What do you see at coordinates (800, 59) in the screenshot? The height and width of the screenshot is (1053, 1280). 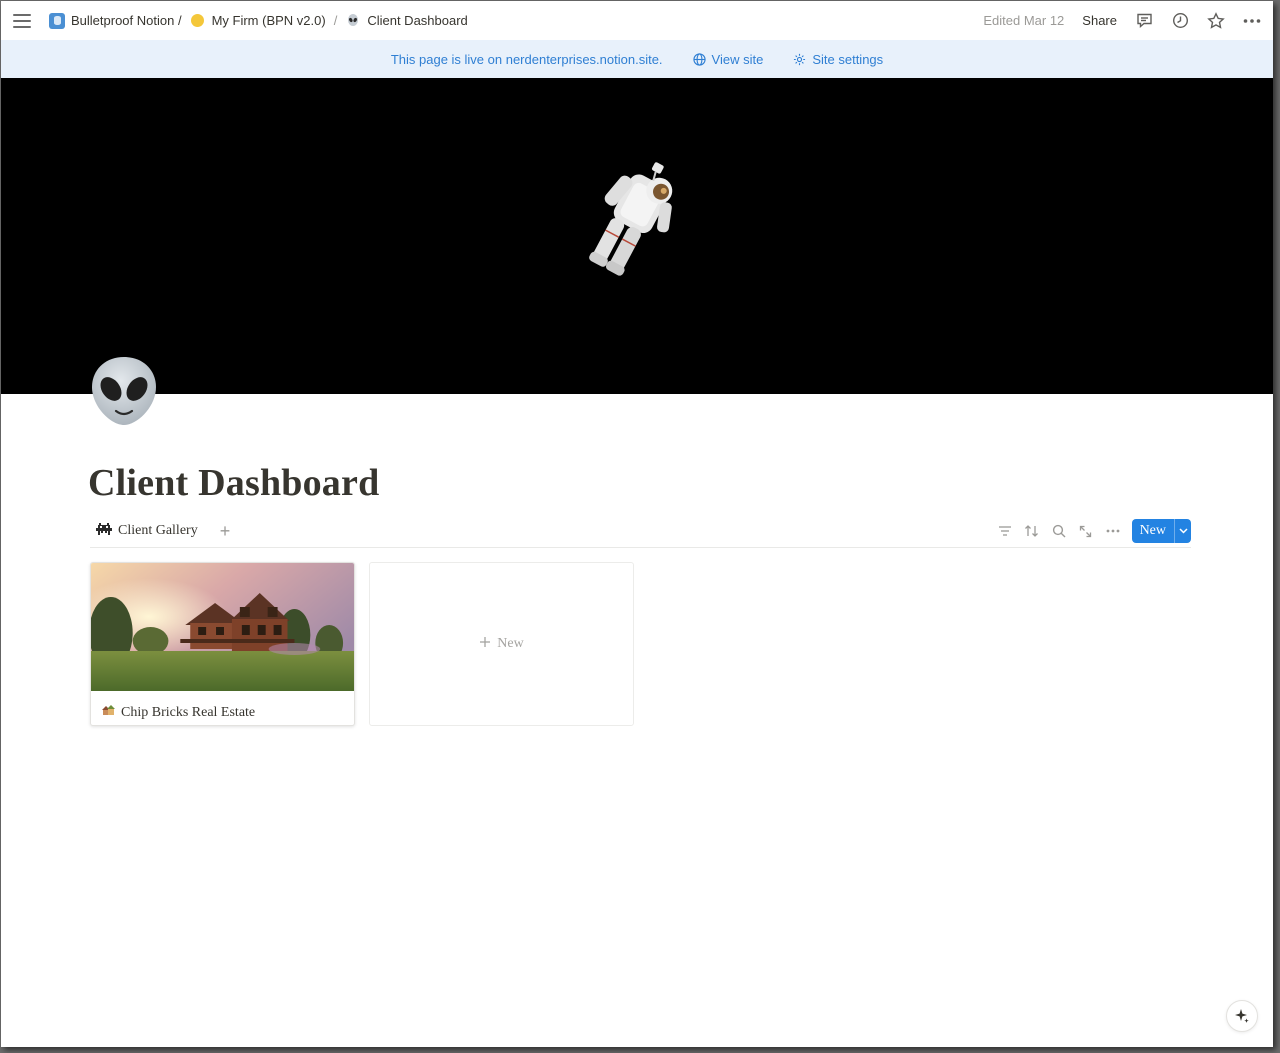 I see `gear-icon` at bounding box center [800, 59].